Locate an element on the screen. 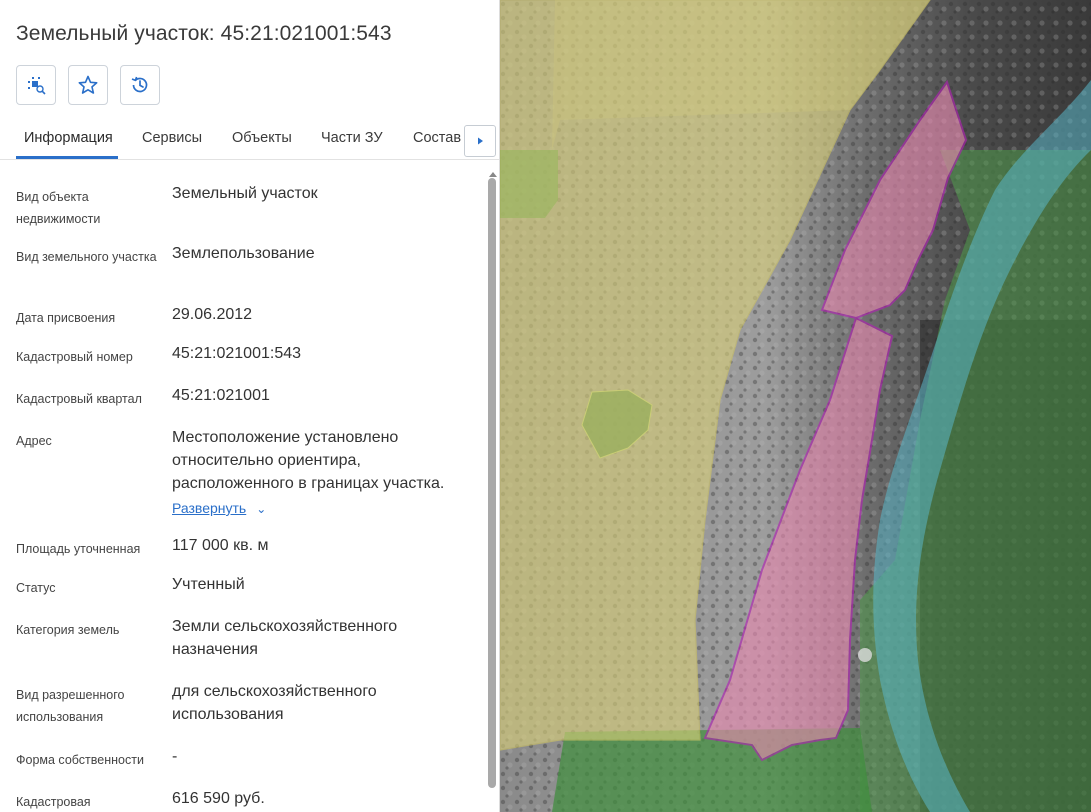 The height and width of the screenshot is (812, 1091). row-label: Вид объекта недвижимости is located at coordinates (58, 208).